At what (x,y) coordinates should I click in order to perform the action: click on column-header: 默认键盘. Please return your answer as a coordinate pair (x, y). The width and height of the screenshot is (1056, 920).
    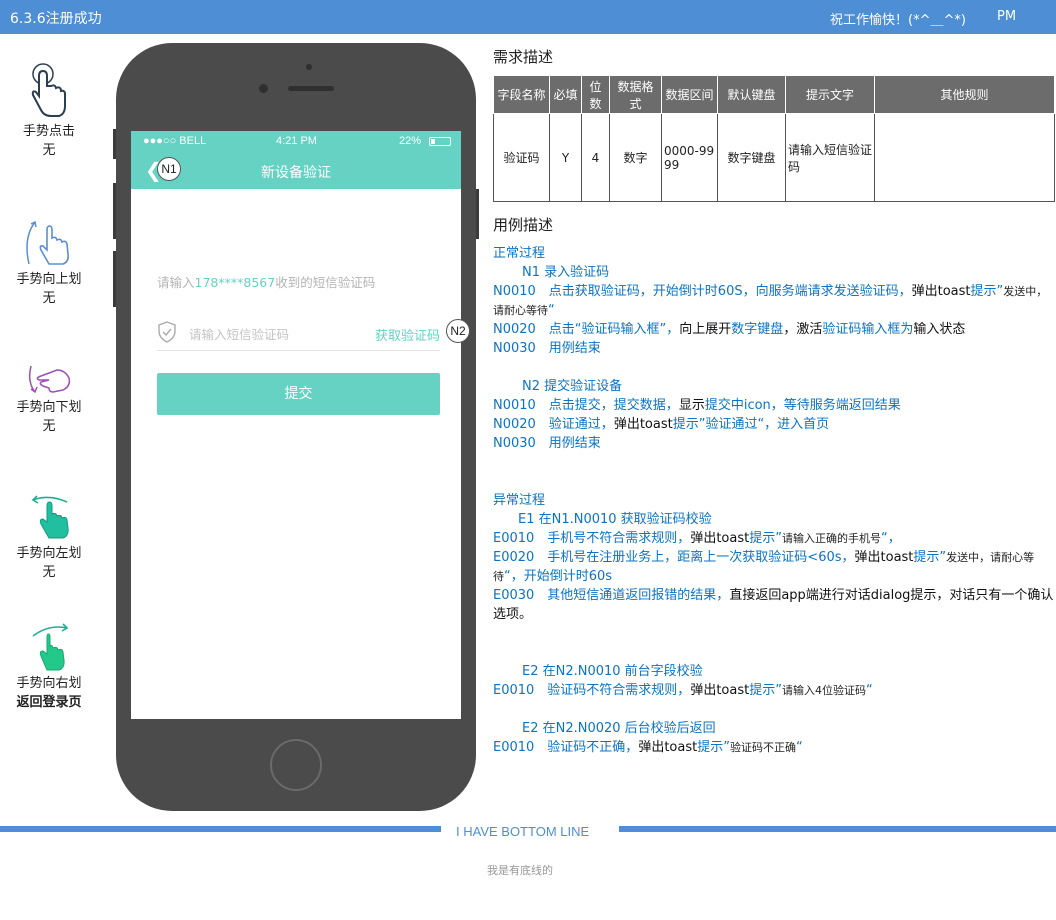
    Looking at the image, I should click on (751, 94).